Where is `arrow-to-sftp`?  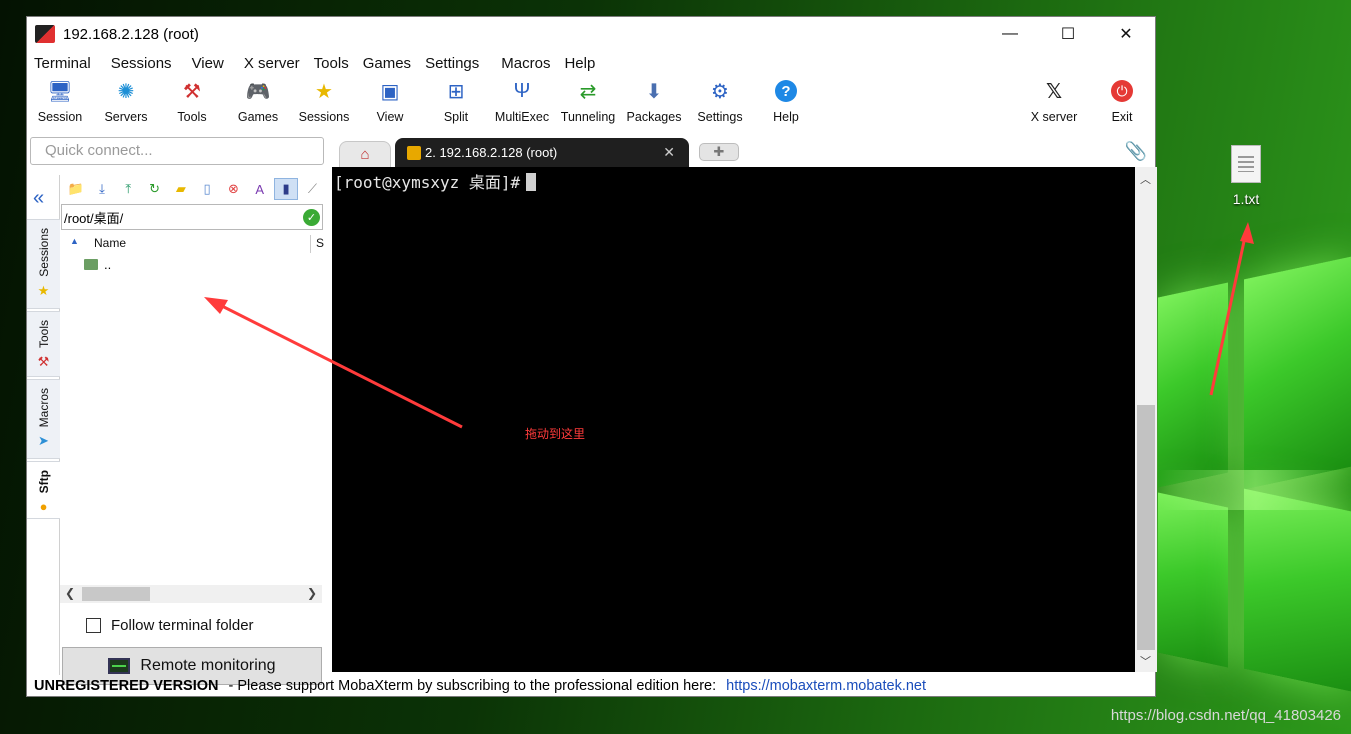
arrow-to-sftp is located at coordinates (338, 364).